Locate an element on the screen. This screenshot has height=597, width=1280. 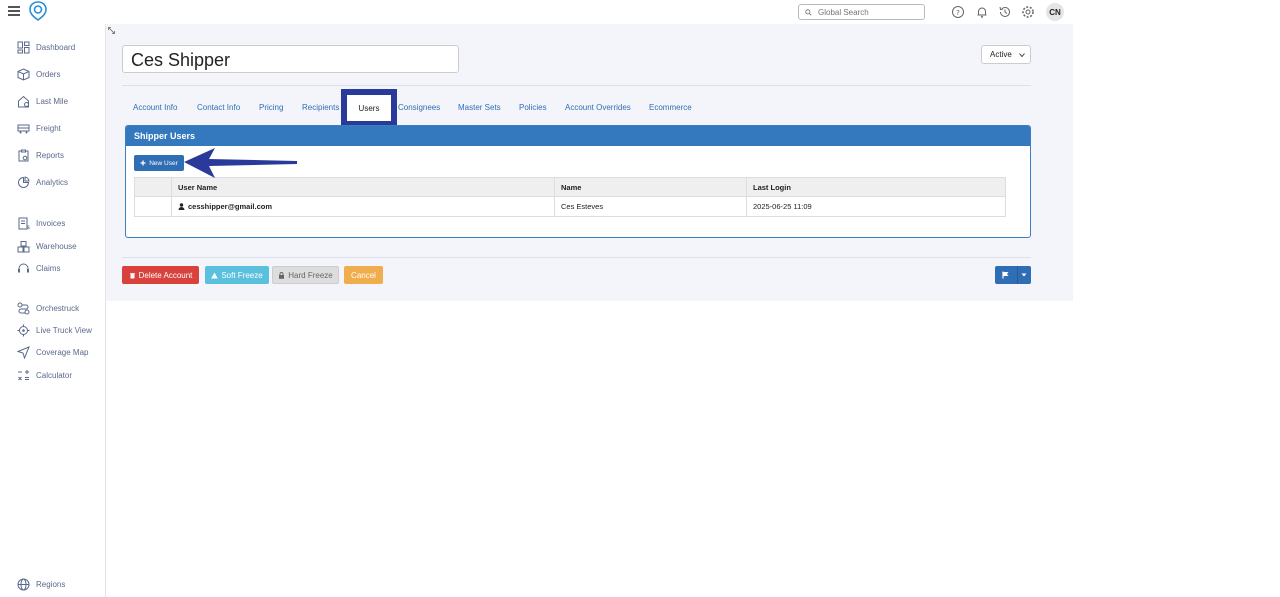
header-cell-name: Name is located at coordinates (650, 187).